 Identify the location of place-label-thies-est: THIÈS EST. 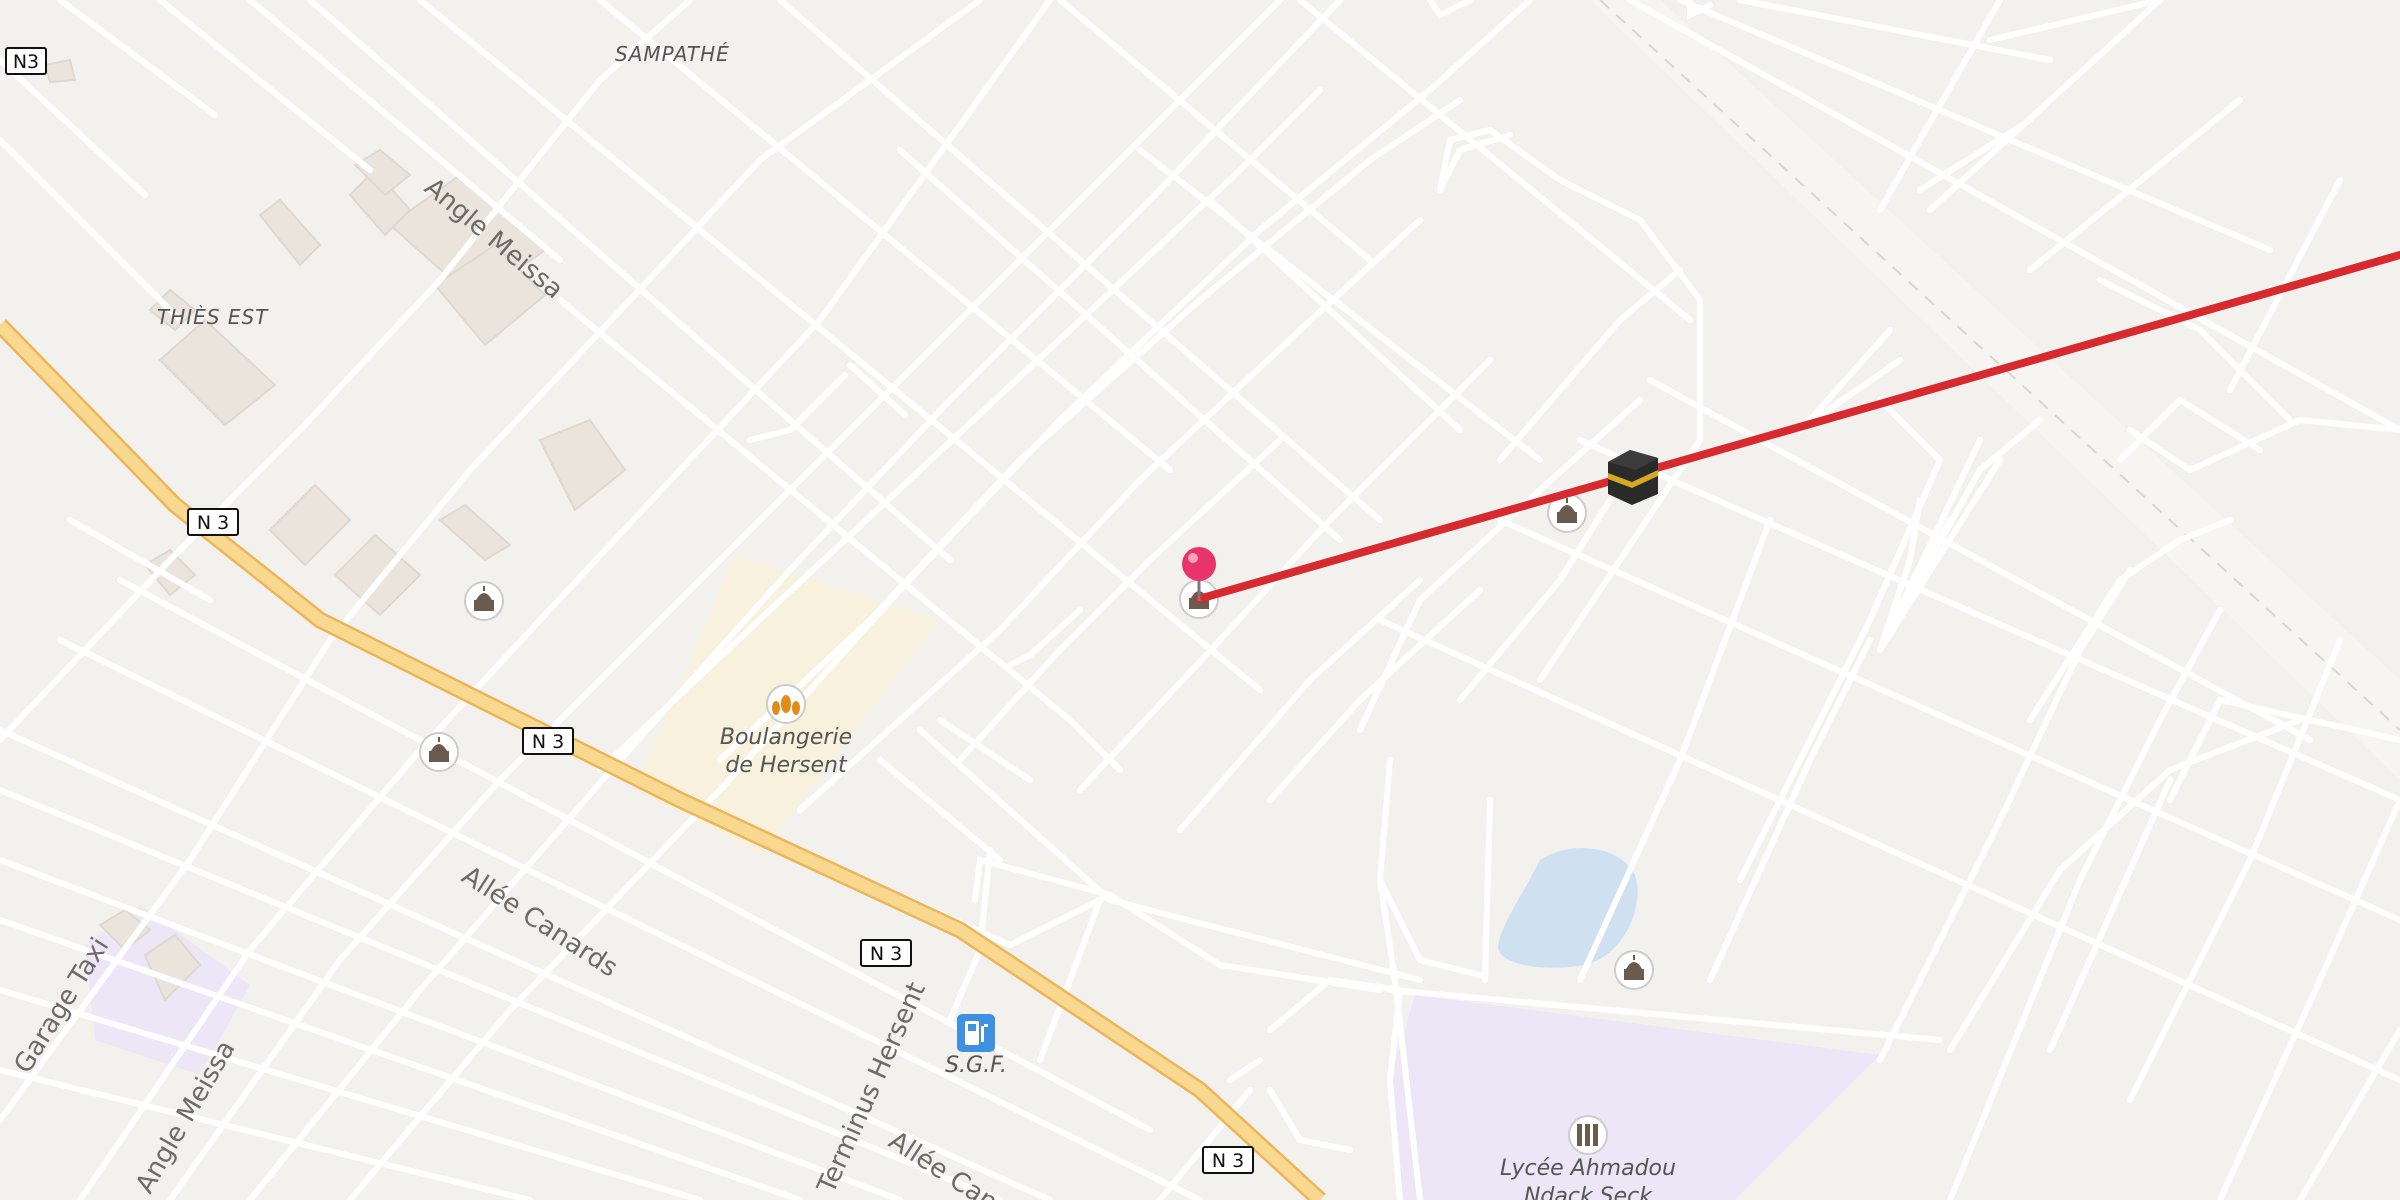
(213, 317).